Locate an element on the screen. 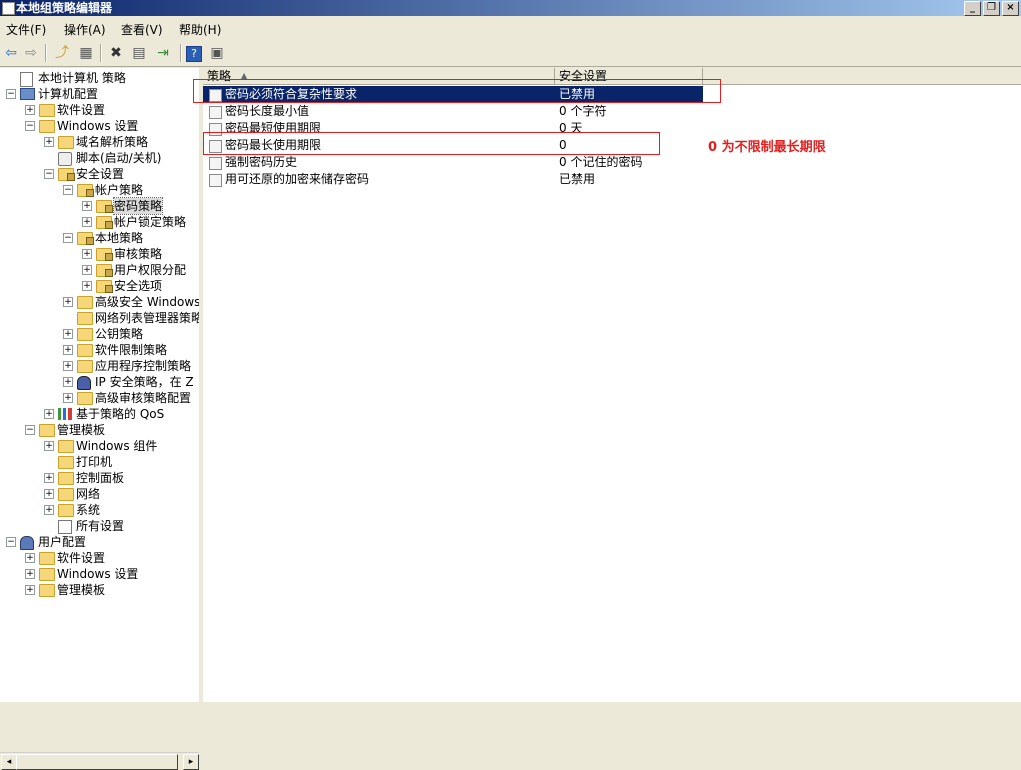  policy-row: 强制密码历史 0 个记住的密码 is located at coordinates (612, 162).